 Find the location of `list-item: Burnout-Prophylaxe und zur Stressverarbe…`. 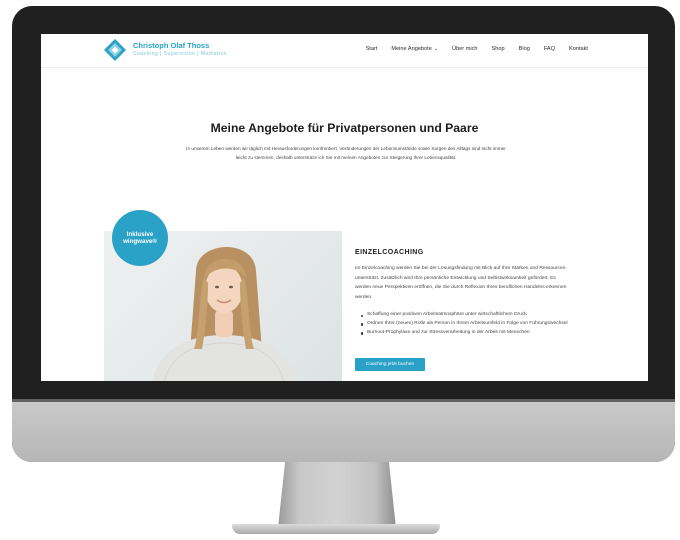

list-item: Burnout-Prophylaxe und zur Stressverarbe… is located at coordinates (467, 333).